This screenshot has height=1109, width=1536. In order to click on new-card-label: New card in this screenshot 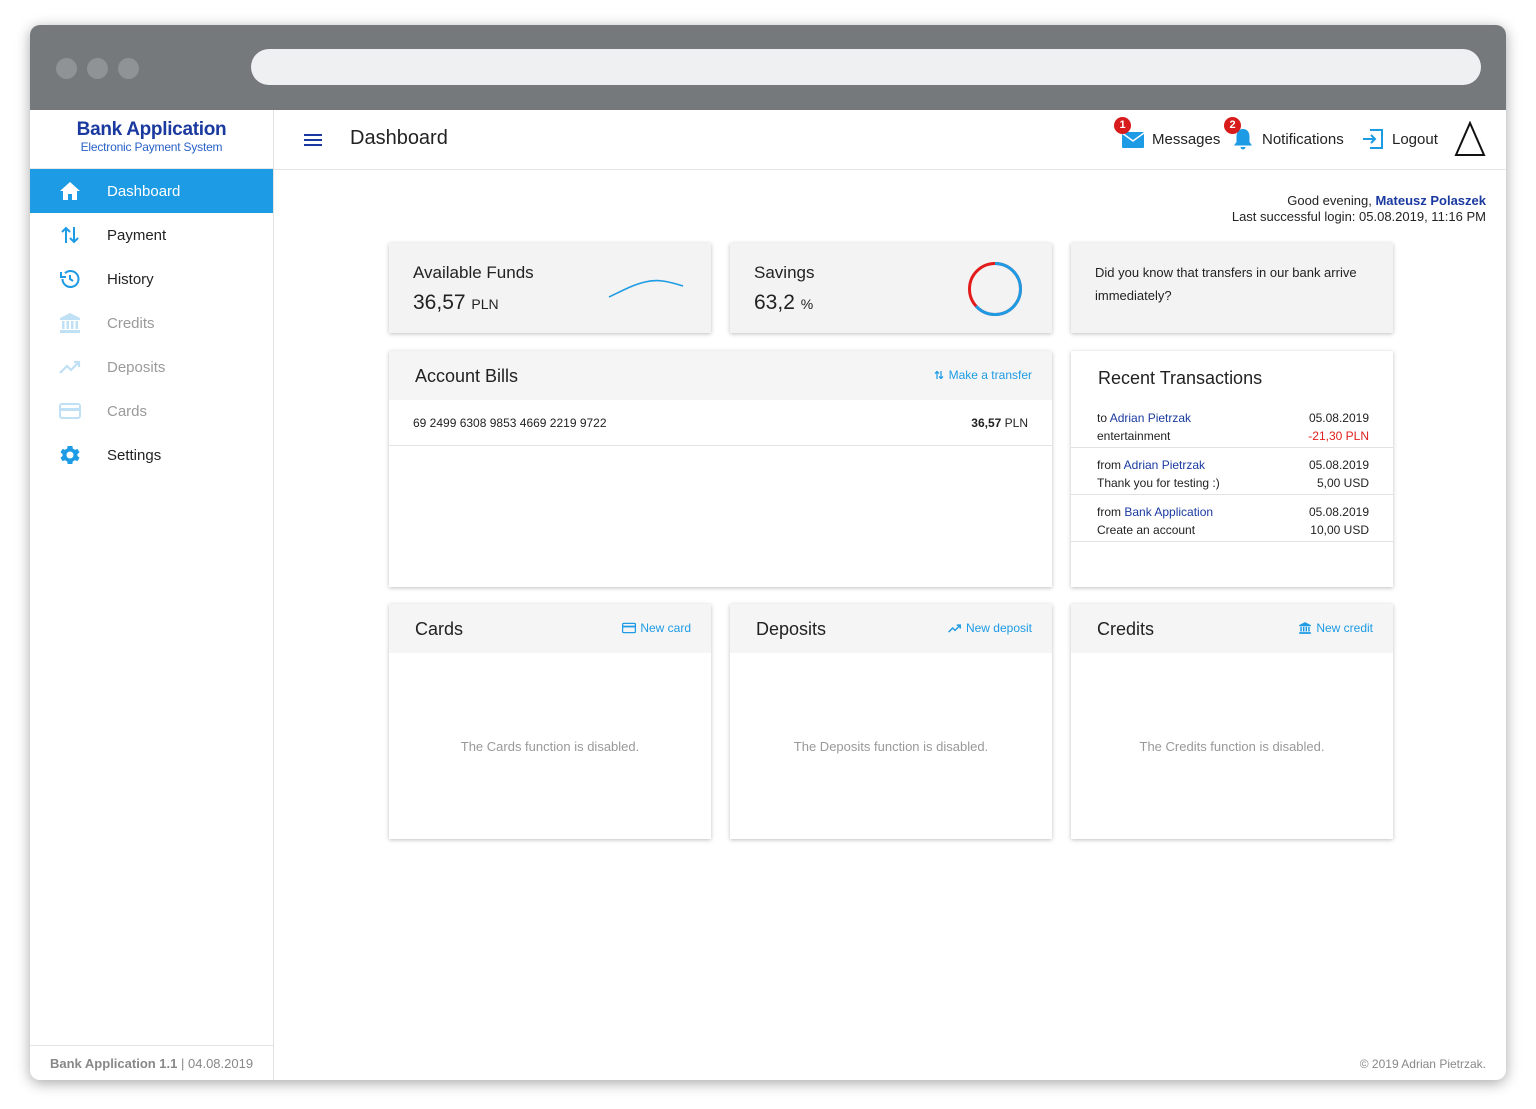, I will do `click(665, 628)`.